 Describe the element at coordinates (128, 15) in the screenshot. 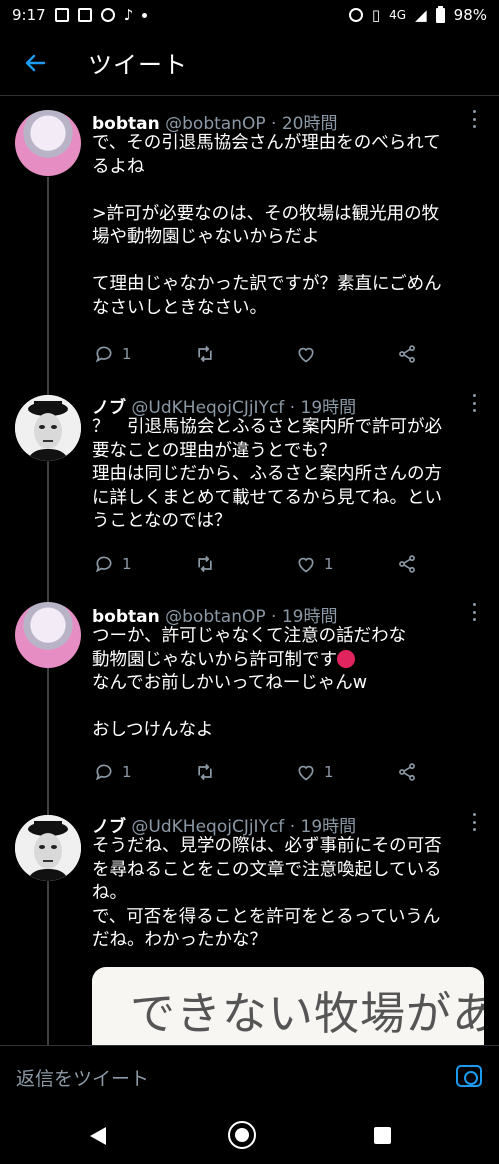

I see `music-icon: ♪` at that location.